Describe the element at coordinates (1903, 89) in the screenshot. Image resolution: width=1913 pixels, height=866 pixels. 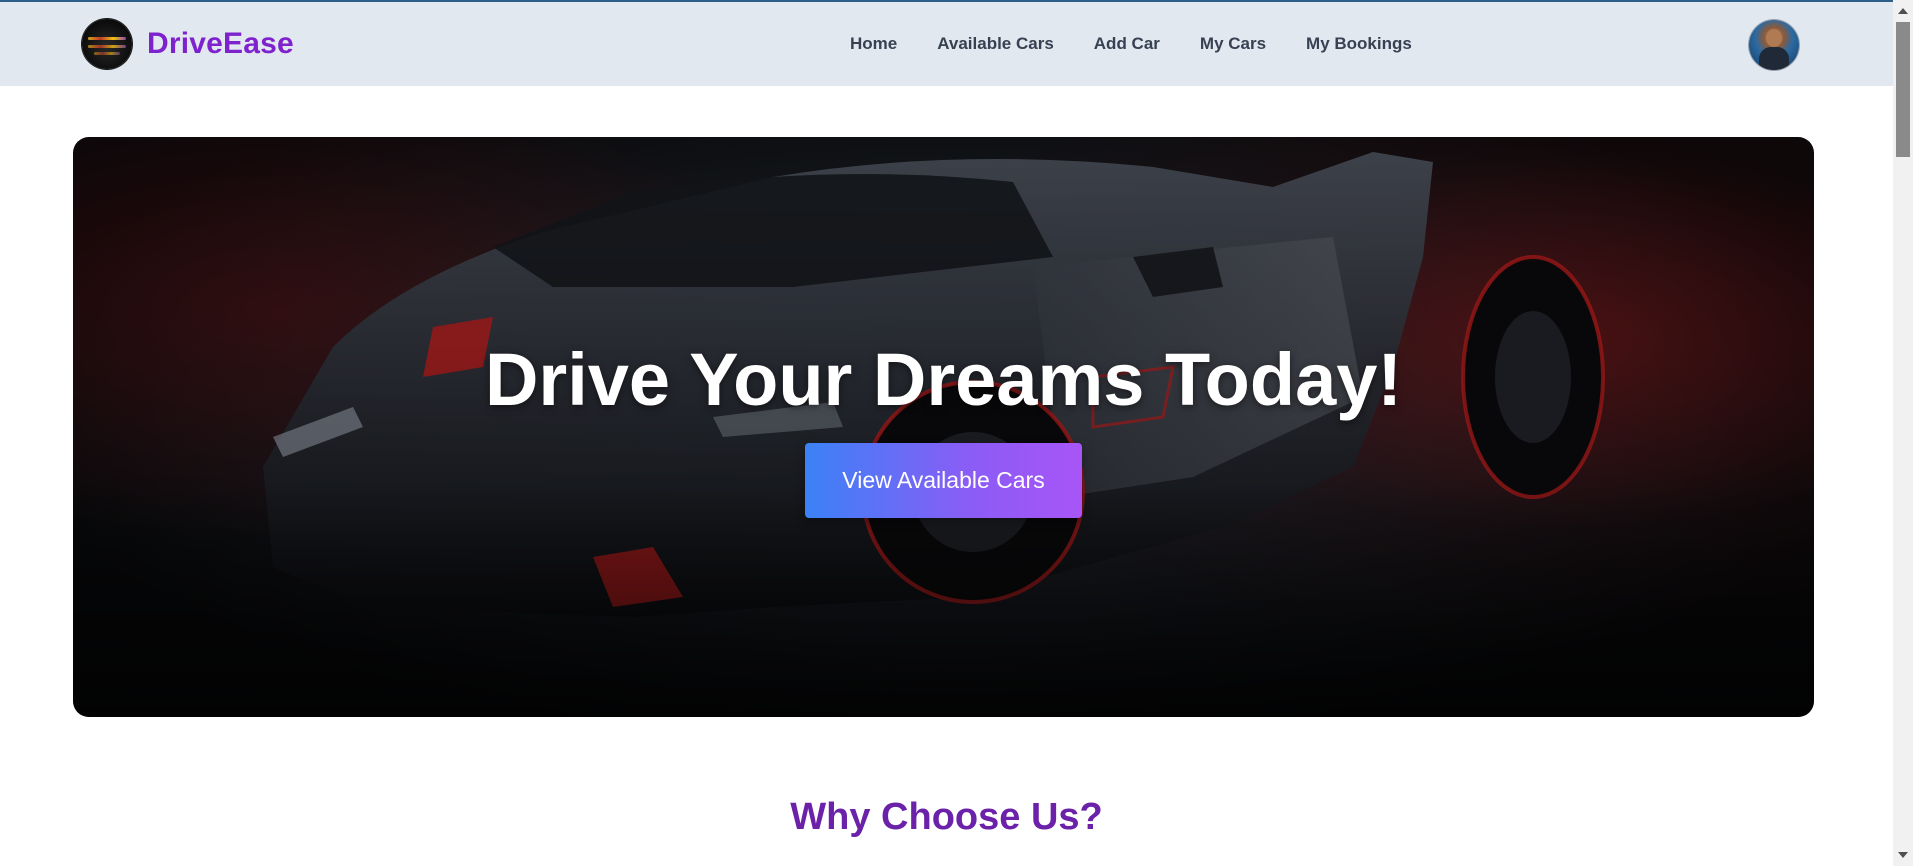
I see `scroll-thumb` at that location.